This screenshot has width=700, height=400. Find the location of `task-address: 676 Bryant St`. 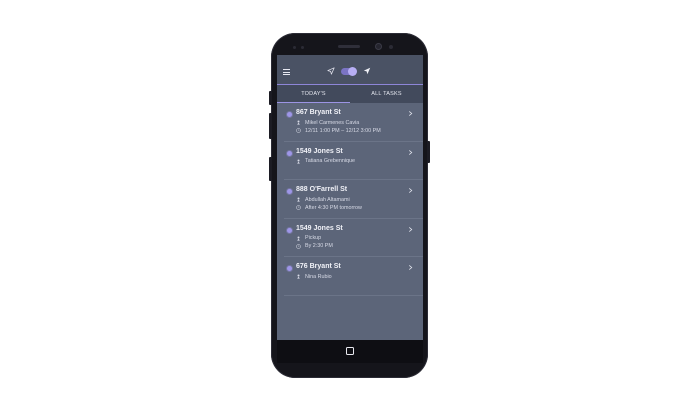

task-address: 676 Bryant St is located at coordinates (318, 266).